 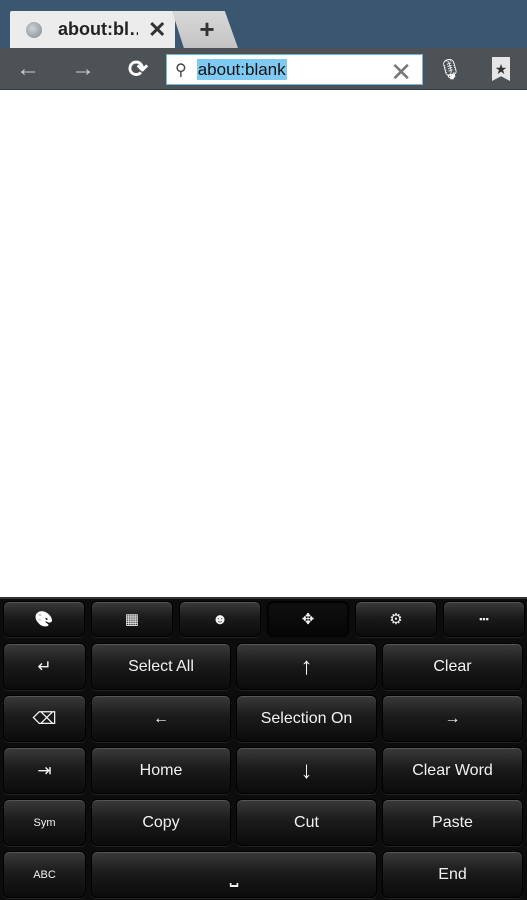 I want to click on numpad-key: ▦, so click(x=132, y=619).